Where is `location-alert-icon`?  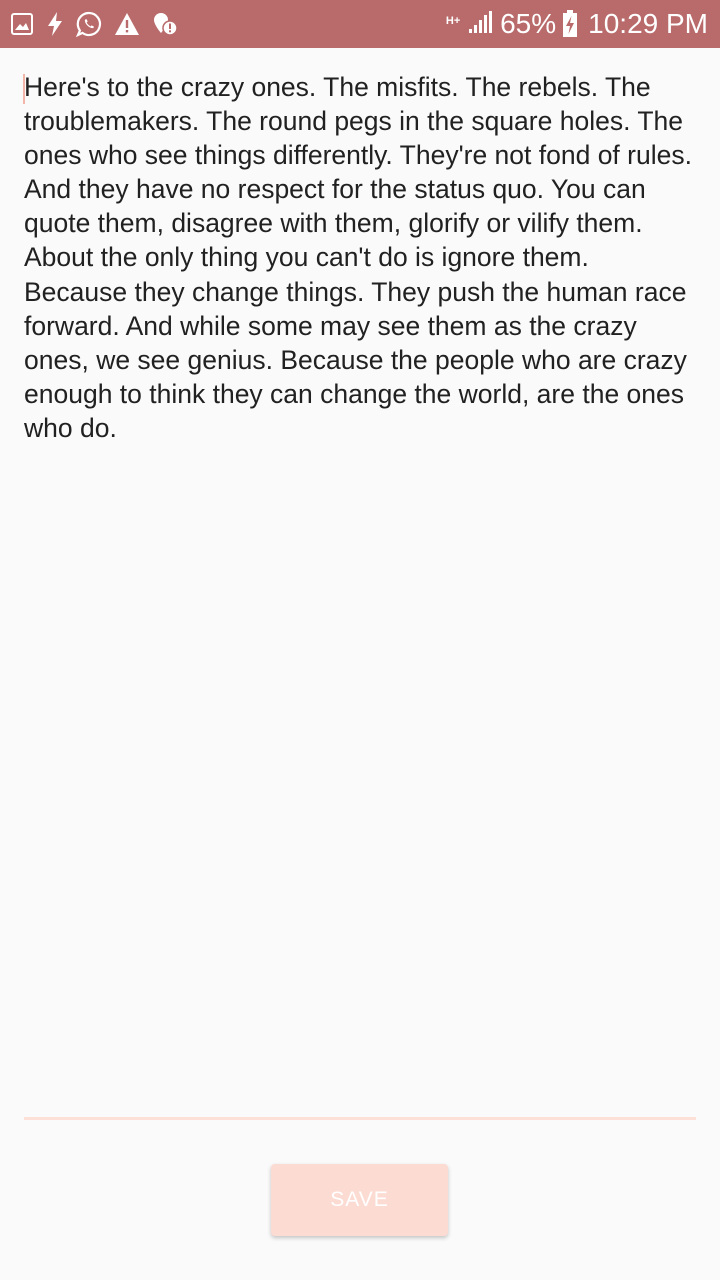
location-alert-icon is located at coordinates (165, 24).